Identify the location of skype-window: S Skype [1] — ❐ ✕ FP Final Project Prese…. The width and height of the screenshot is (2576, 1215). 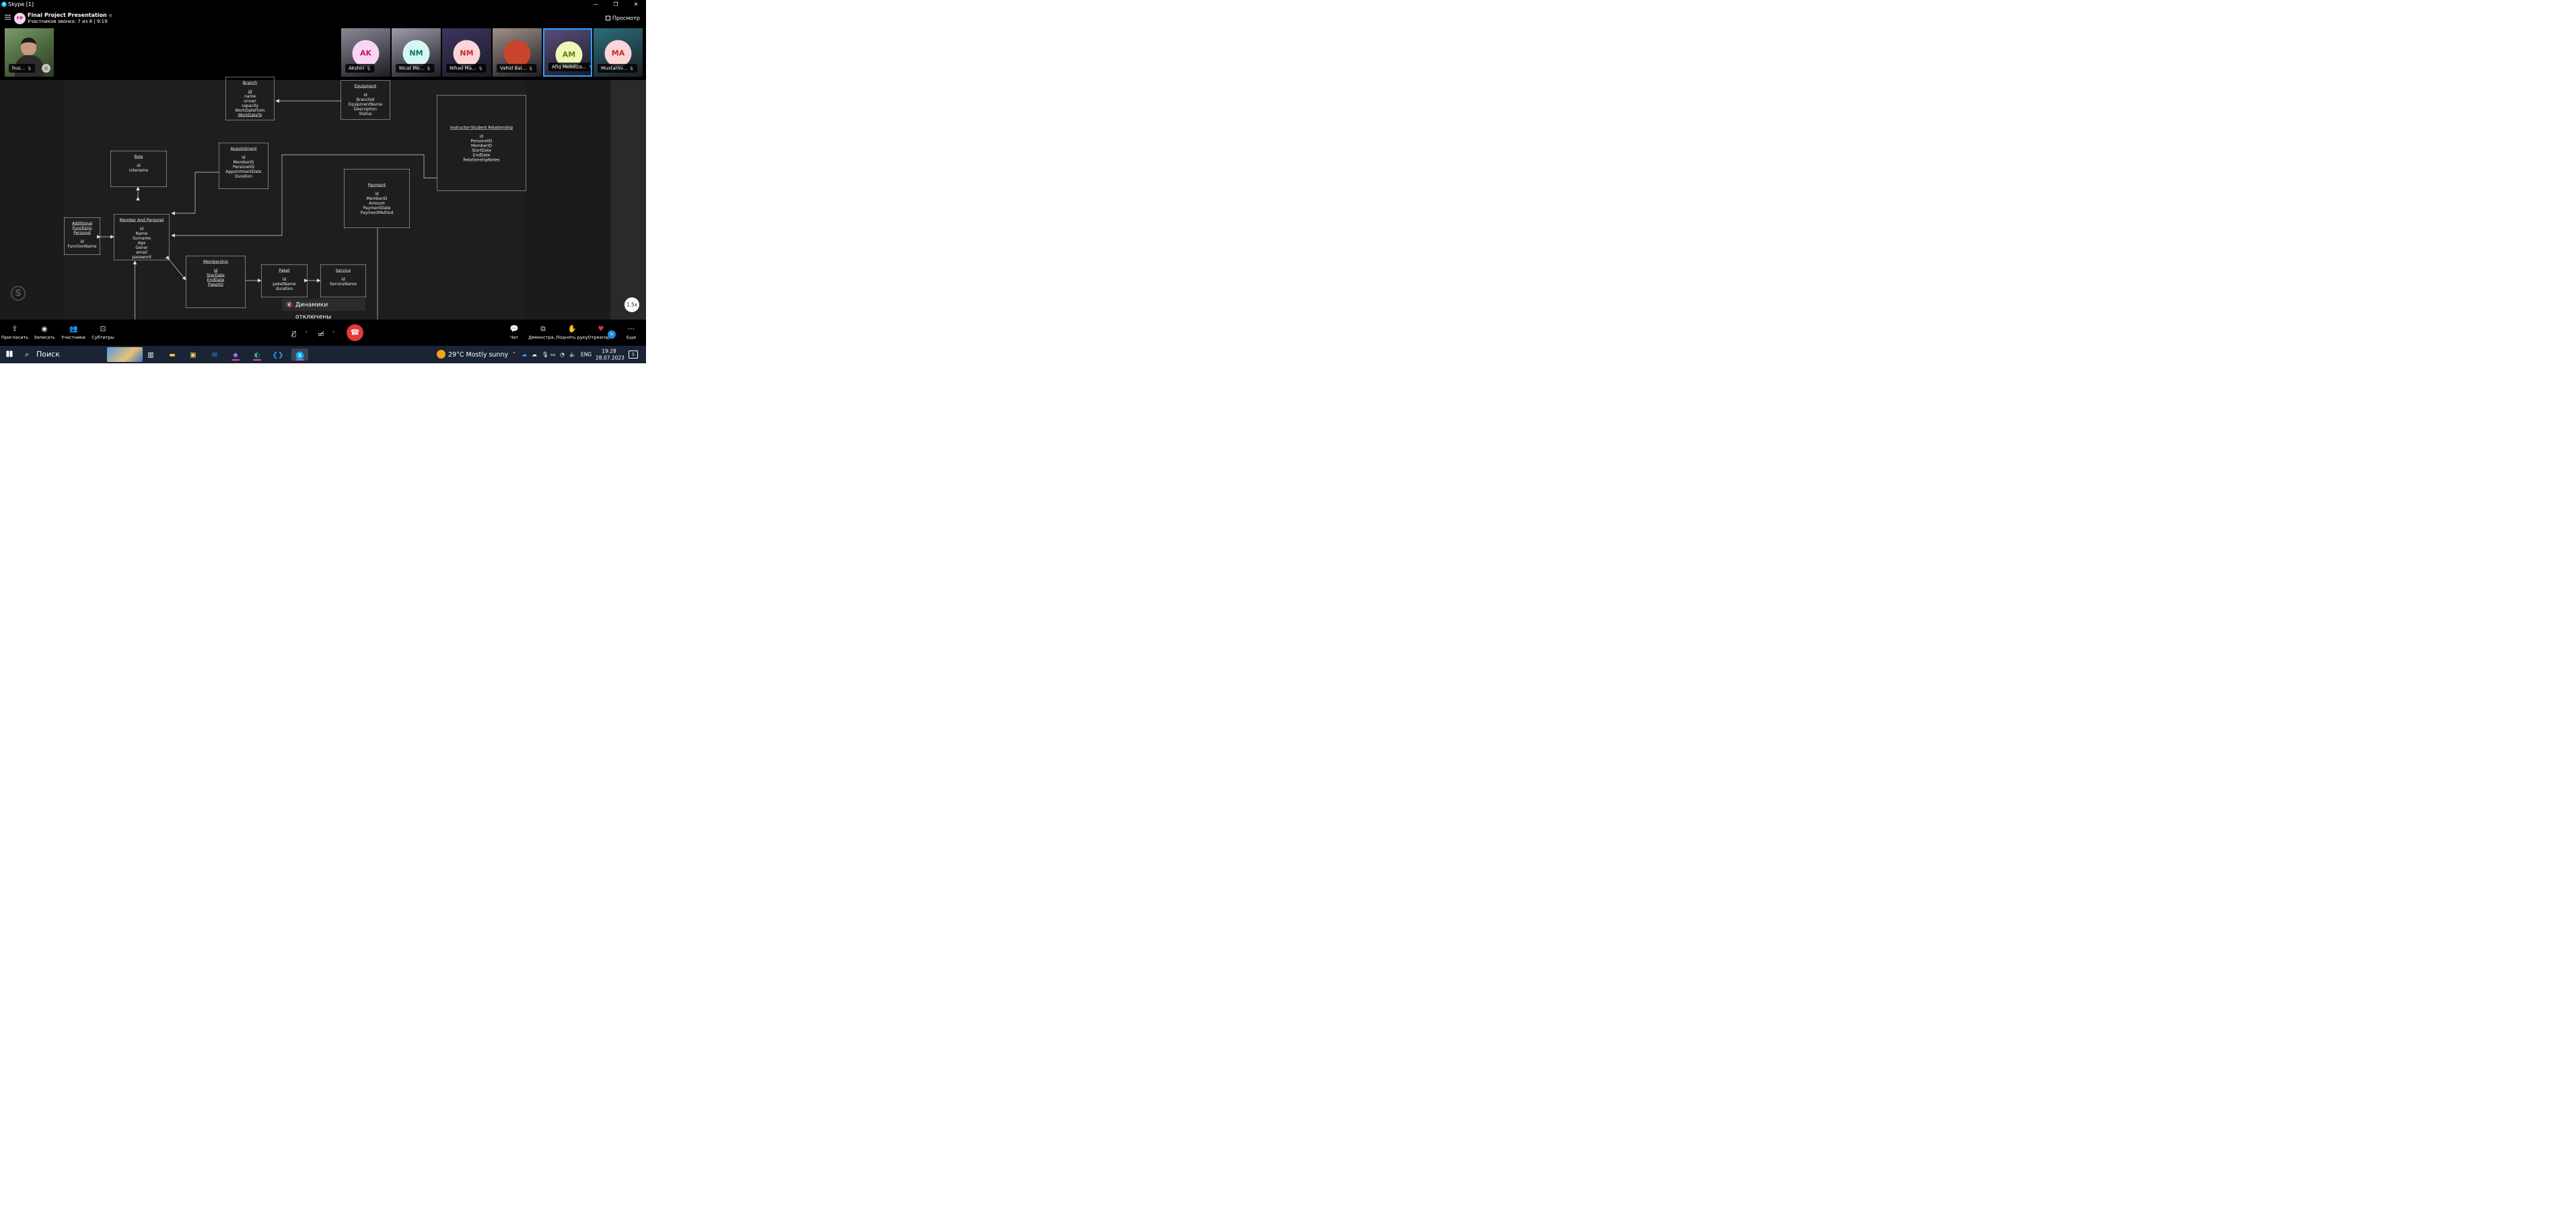
(323, 173).